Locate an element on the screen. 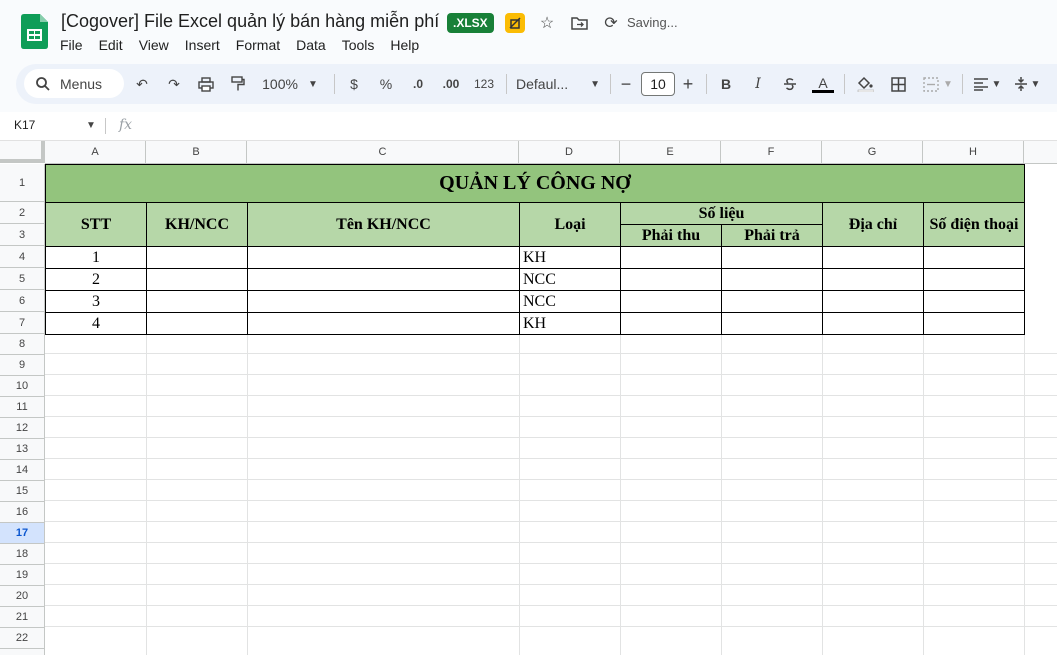 This screenshot has height=655, width=1057. select-all-corner is located at coordinates (22, 152).